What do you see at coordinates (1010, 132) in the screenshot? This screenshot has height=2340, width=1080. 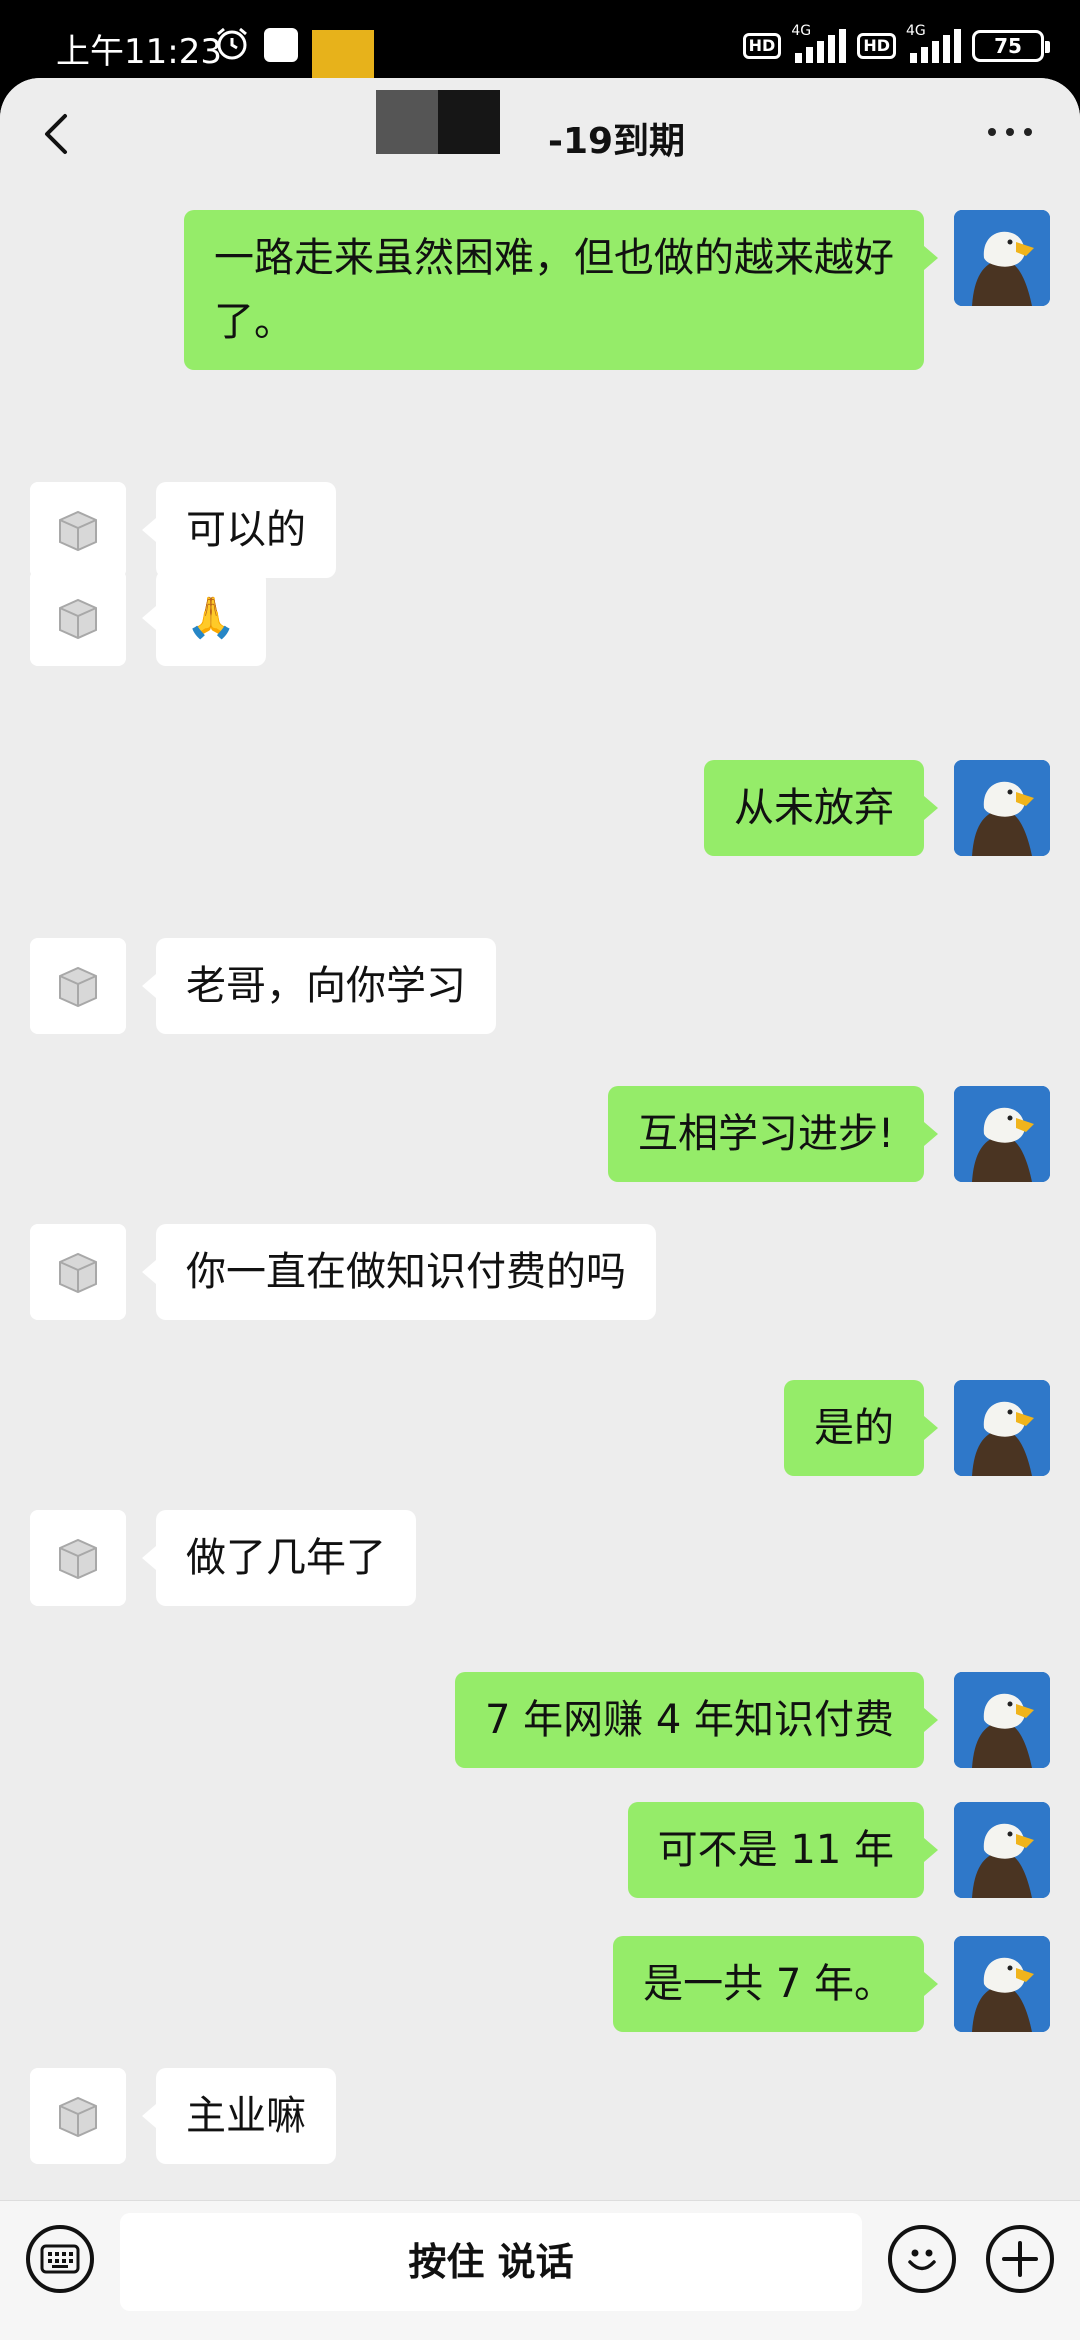 I see `more-options-button` at bounding box center [1010, 132].